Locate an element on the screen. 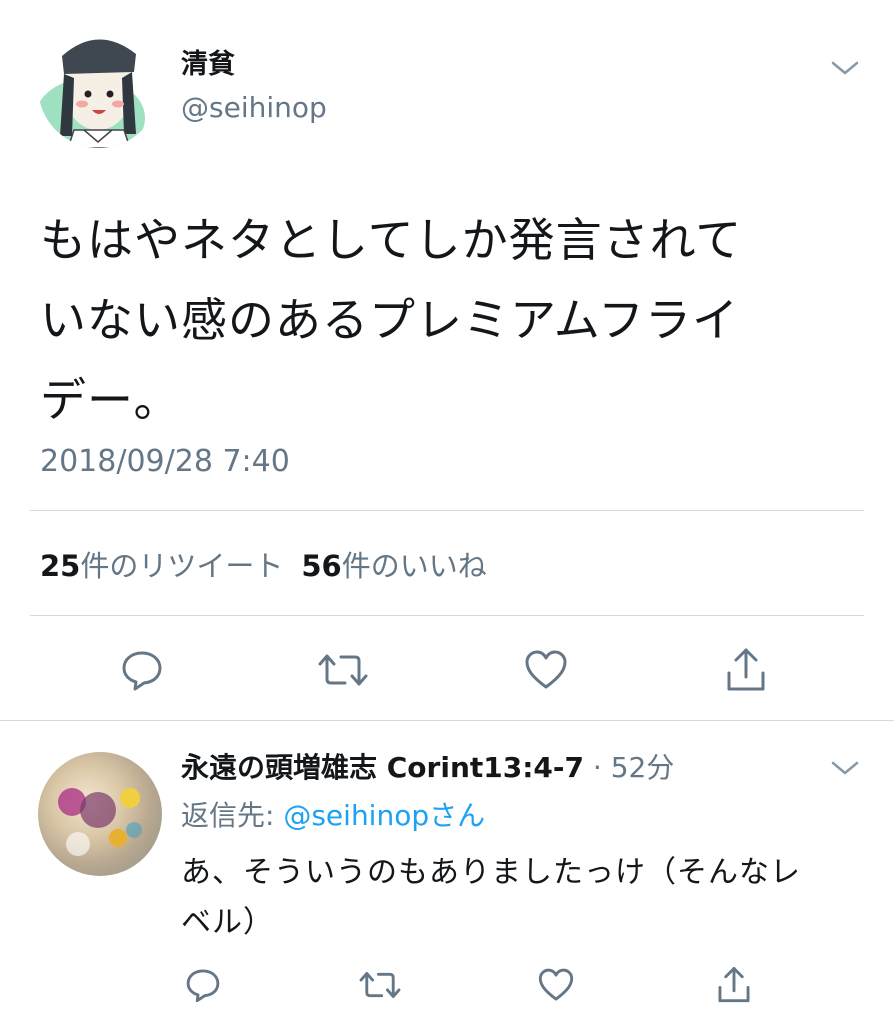 The height and width of the screenshot is (1024, 894). reply-reply-button is located at coordinates (203, 985).